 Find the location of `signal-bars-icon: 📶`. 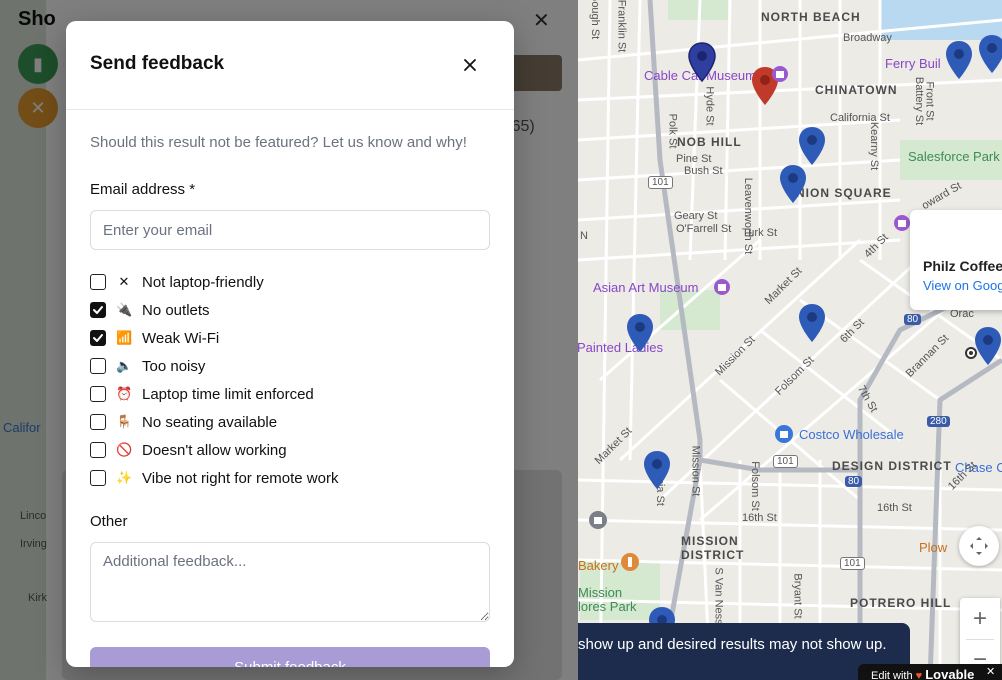

signal-bars-icon: 📶 is located at coordinates (124, 337).